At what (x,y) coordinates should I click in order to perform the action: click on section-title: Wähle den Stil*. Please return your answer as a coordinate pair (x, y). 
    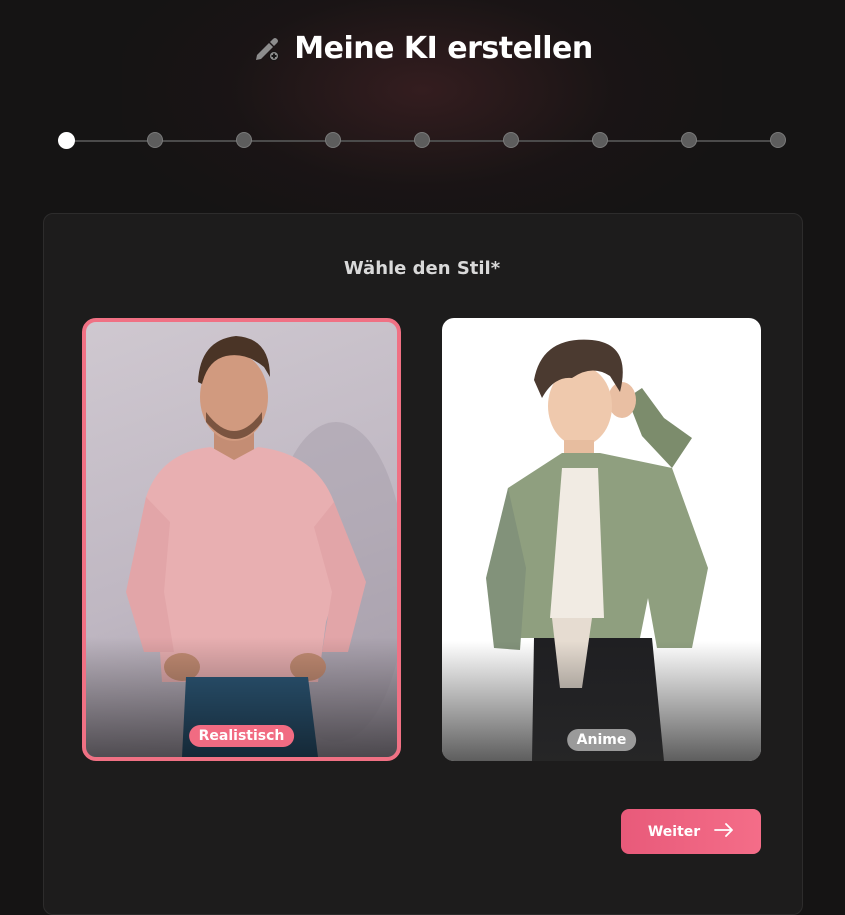
    Looking at the image, I should click on (422, 268).